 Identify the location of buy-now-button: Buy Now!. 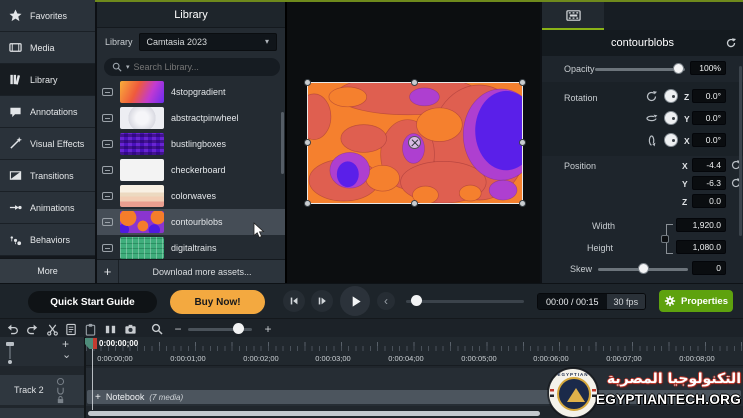
(217, 302).